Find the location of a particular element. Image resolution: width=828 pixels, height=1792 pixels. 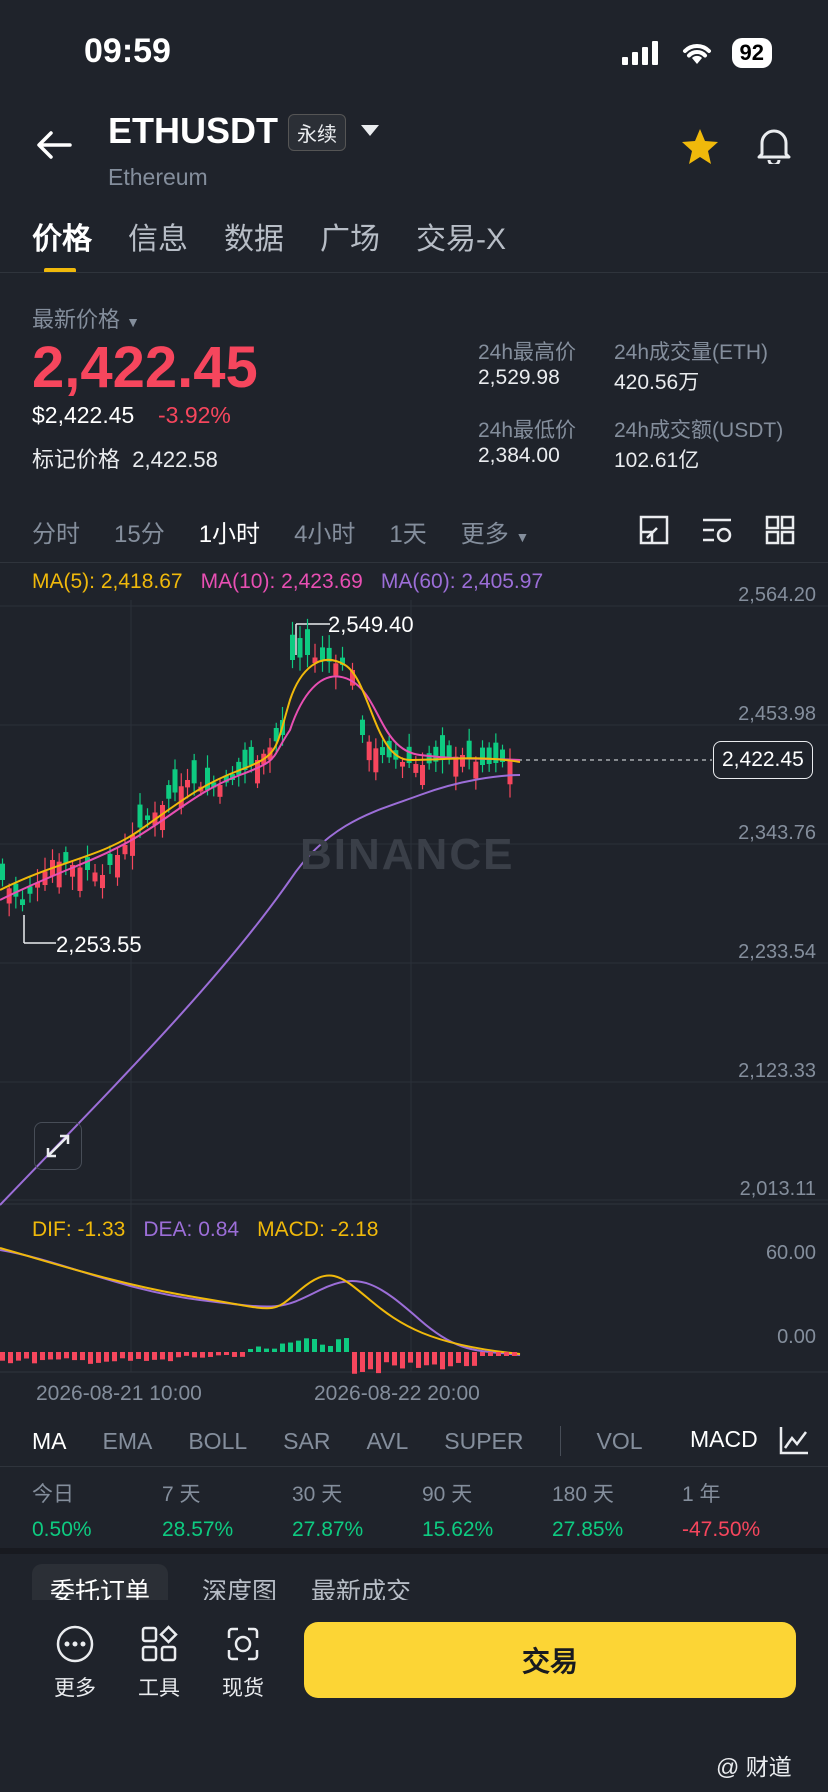

chart-settings-icon is located at coordinates (717, 530).